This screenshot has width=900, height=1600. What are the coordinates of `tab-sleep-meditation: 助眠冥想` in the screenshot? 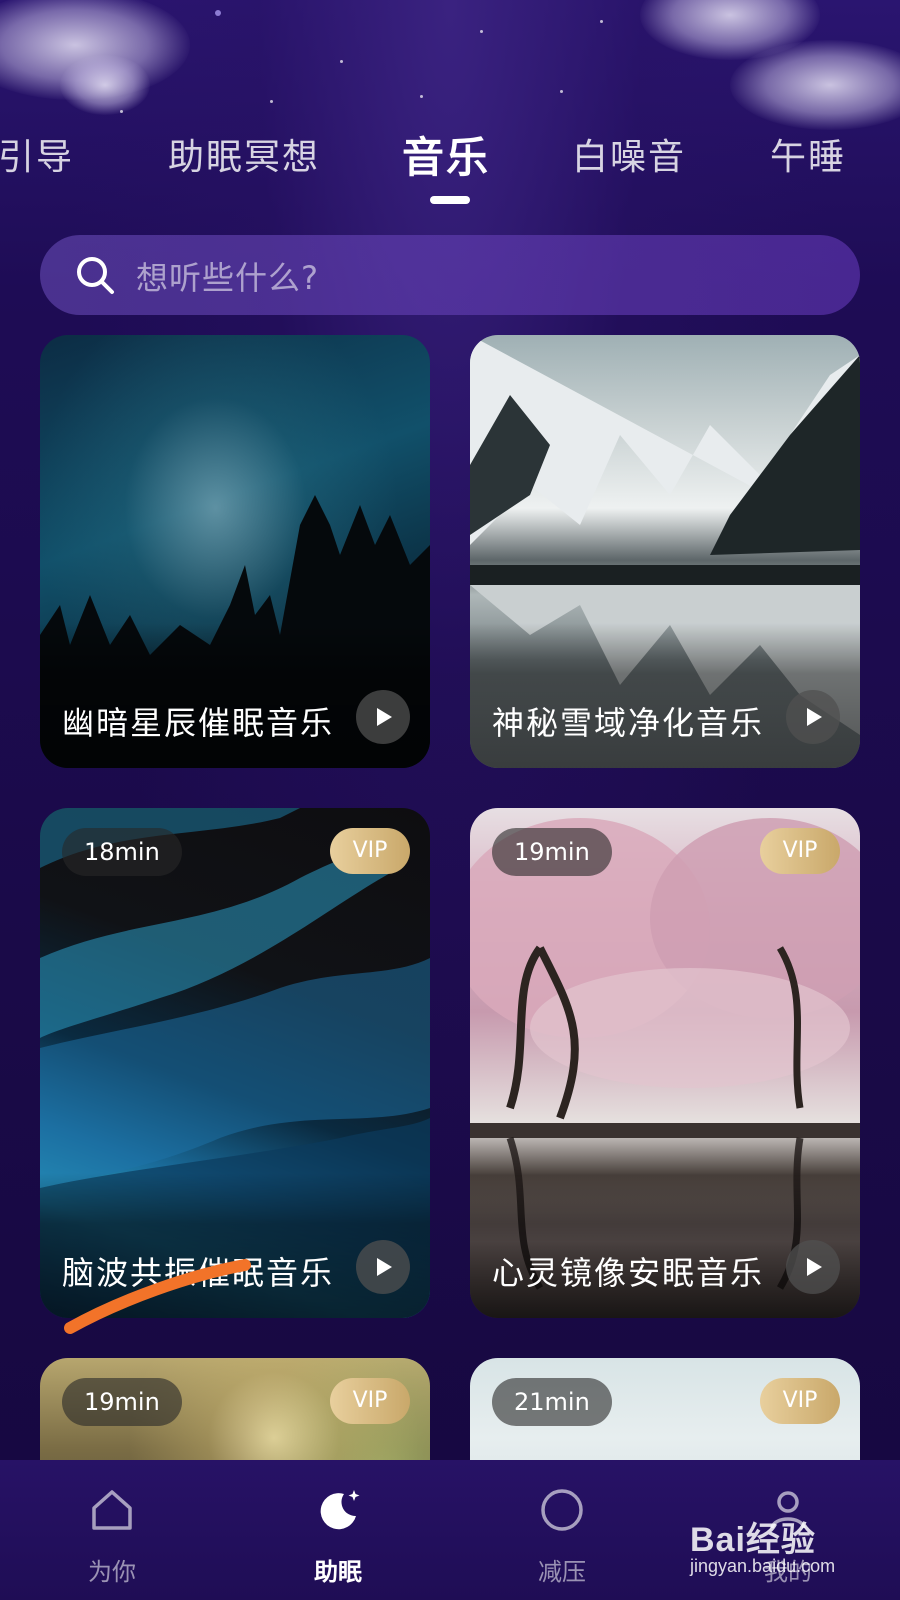 It's located at (244, 154).